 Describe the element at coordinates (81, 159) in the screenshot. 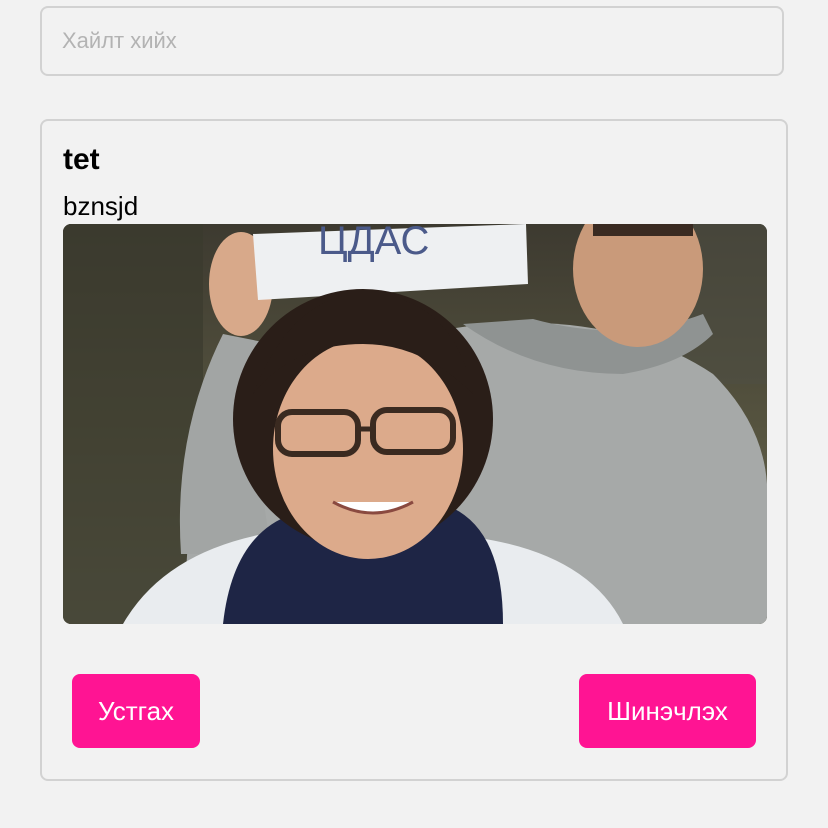

I see `post-title: tet` at that location.